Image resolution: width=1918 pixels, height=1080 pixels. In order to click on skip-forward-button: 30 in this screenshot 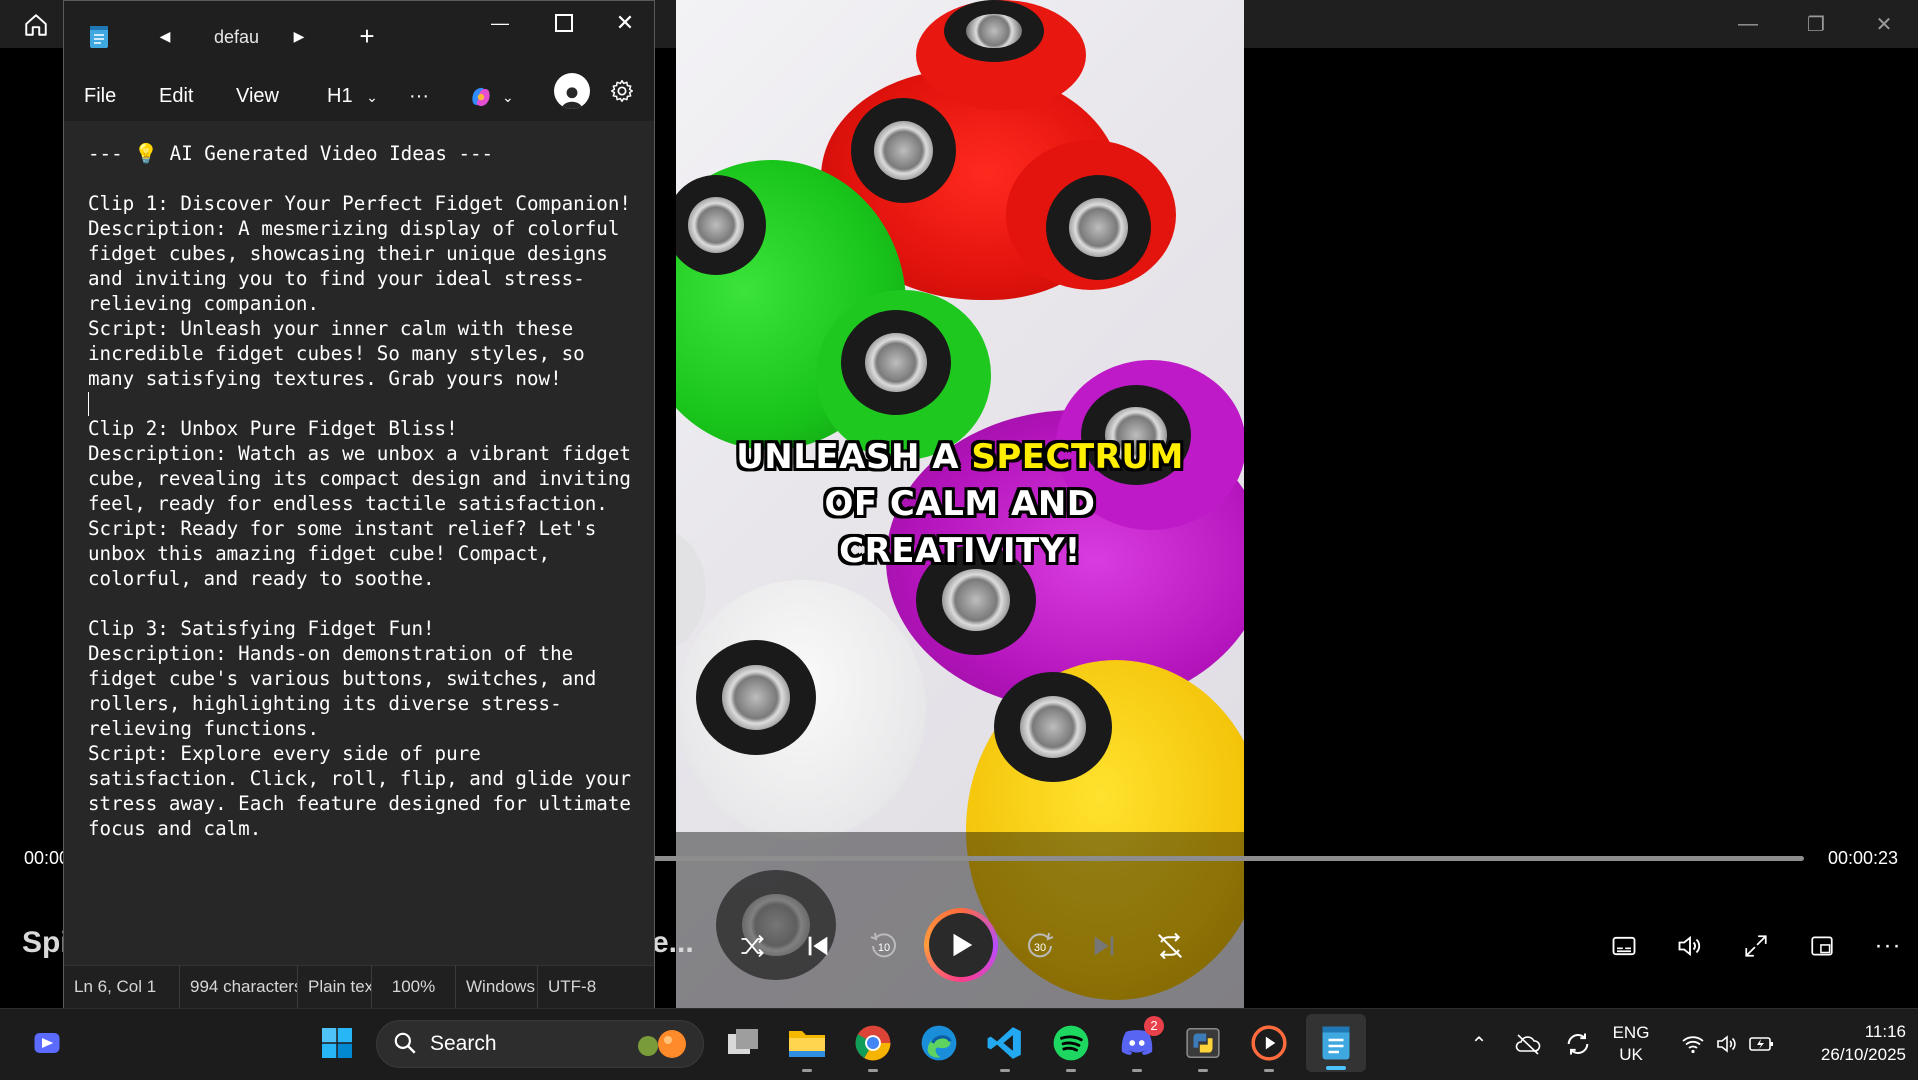, I will do `click(1040, 946)`.